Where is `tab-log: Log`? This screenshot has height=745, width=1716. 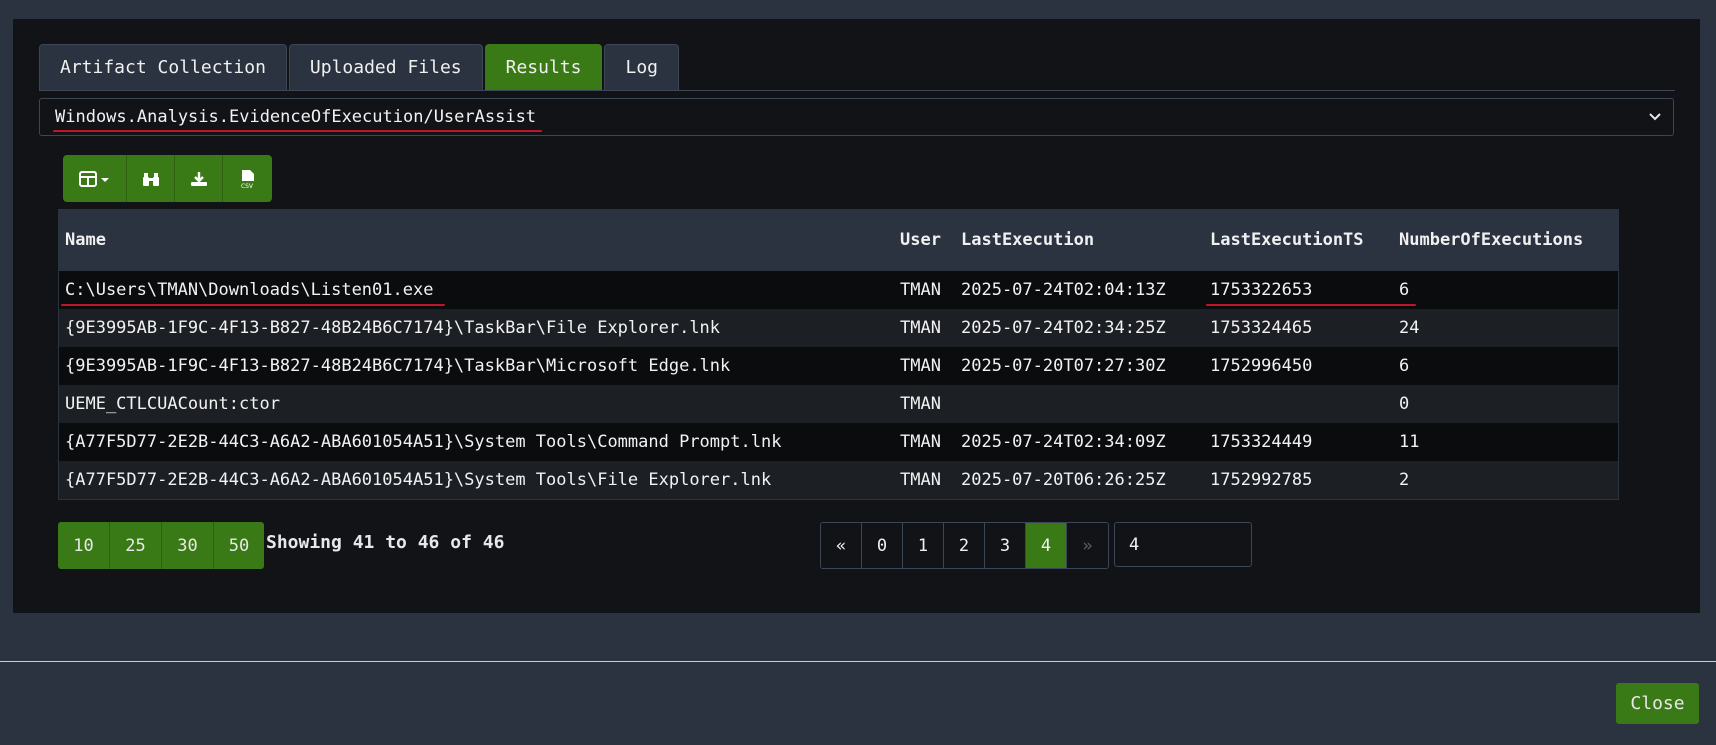
tab-log: Log is located at coordinates (641, 67).